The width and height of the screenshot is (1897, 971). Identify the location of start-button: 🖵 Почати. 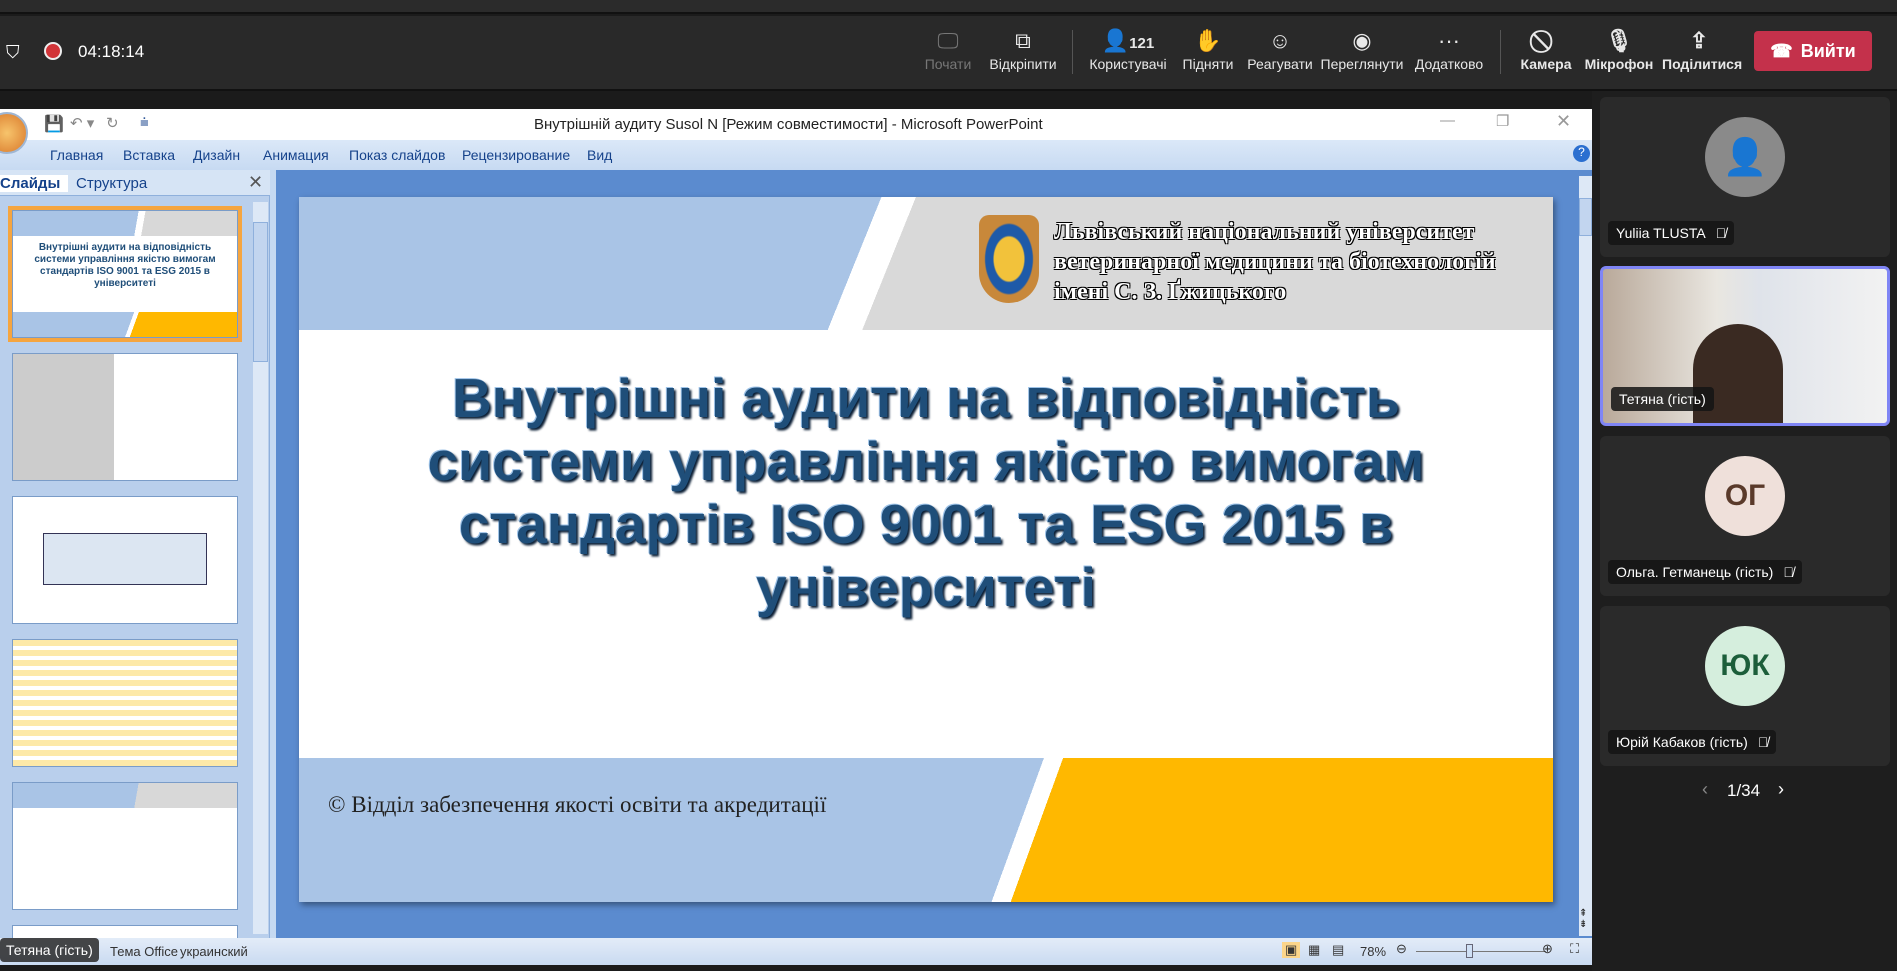
(948, 49).